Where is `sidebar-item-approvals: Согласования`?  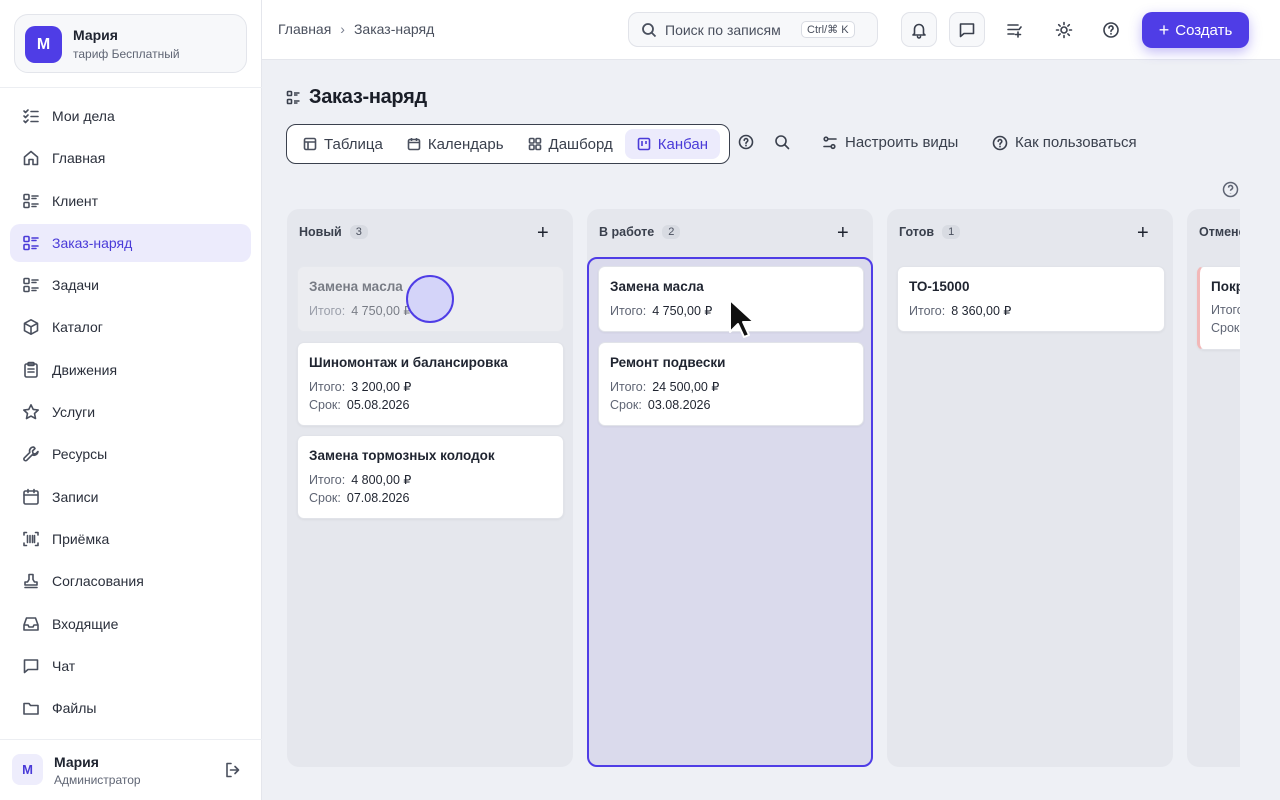
sidebar-item-approvals: Согласования is located at coordinates (130, 581).